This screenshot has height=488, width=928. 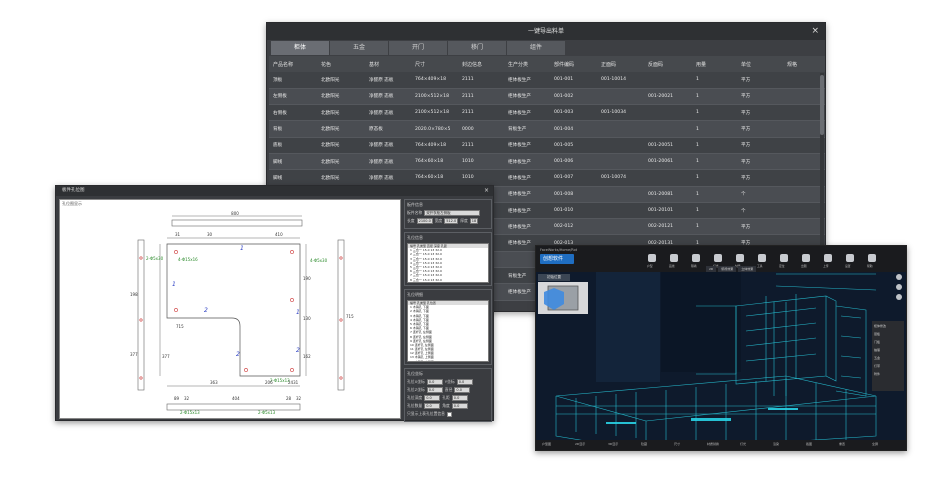 I want to click on column-header: 基材, so click(x=388, y=64).